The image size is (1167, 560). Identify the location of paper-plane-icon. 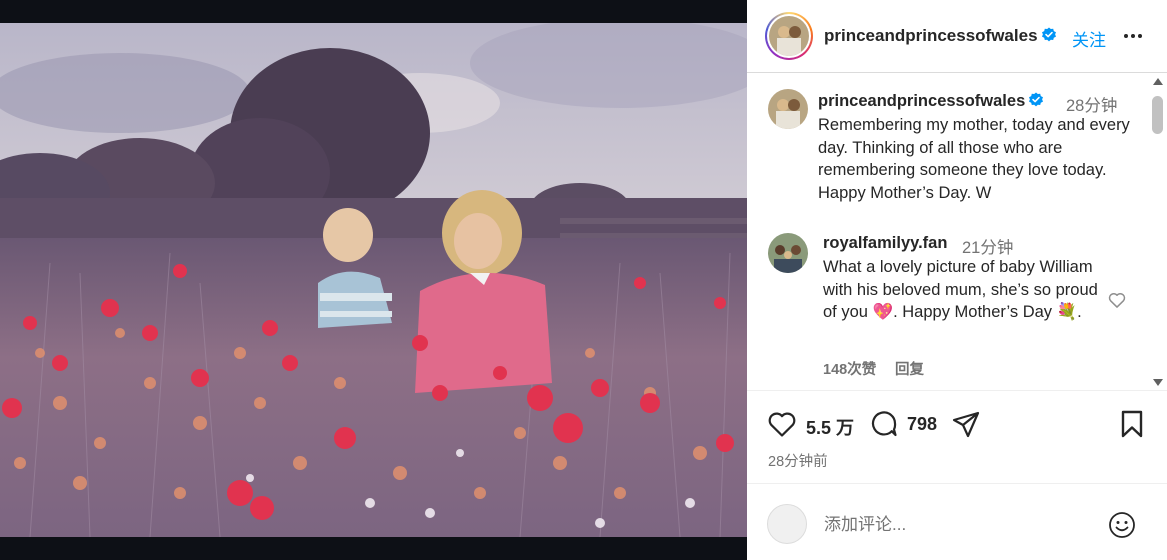
(966, 424).